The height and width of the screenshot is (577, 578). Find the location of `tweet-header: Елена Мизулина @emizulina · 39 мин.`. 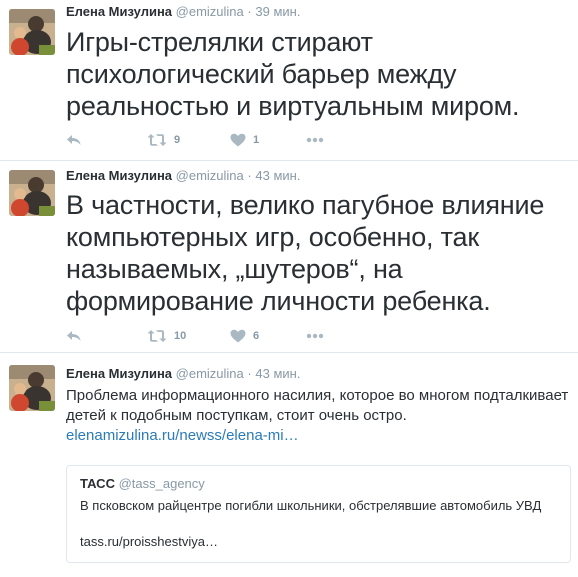

tweet-header: Елена Мизулина @emizulina · 39 мин. is located at coordinates (183, 12).